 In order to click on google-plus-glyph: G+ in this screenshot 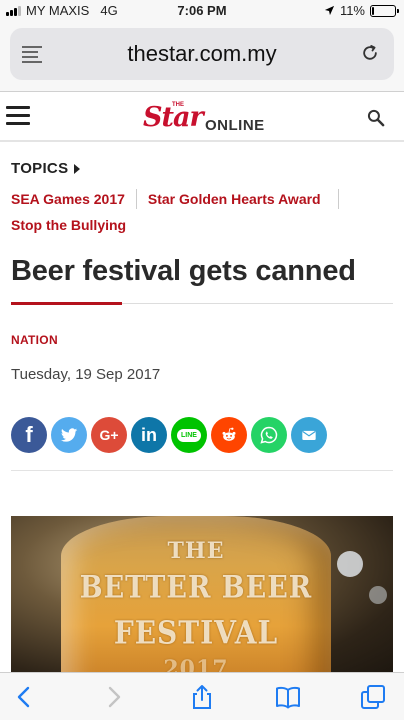, I will do `click(109, 435)`.